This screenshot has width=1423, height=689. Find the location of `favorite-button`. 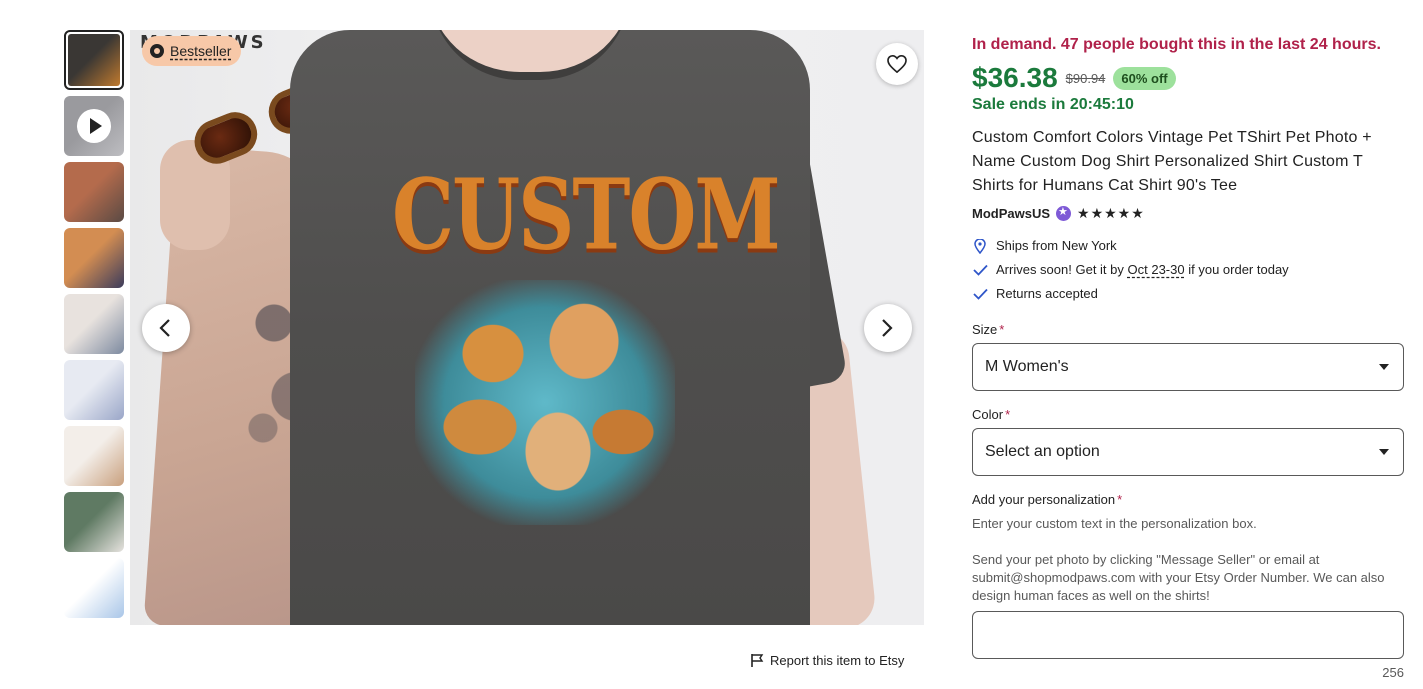

favorite-button is located at coordinates (897, 64).